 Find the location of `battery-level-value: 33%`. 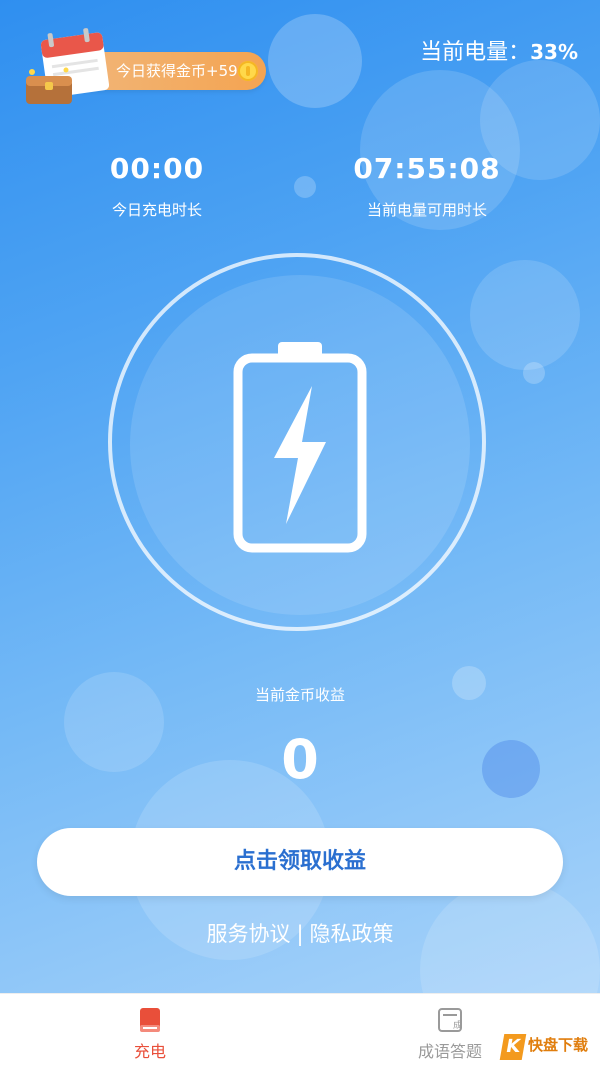

battery-level-value: 33% is located at coordinates (554, 52).